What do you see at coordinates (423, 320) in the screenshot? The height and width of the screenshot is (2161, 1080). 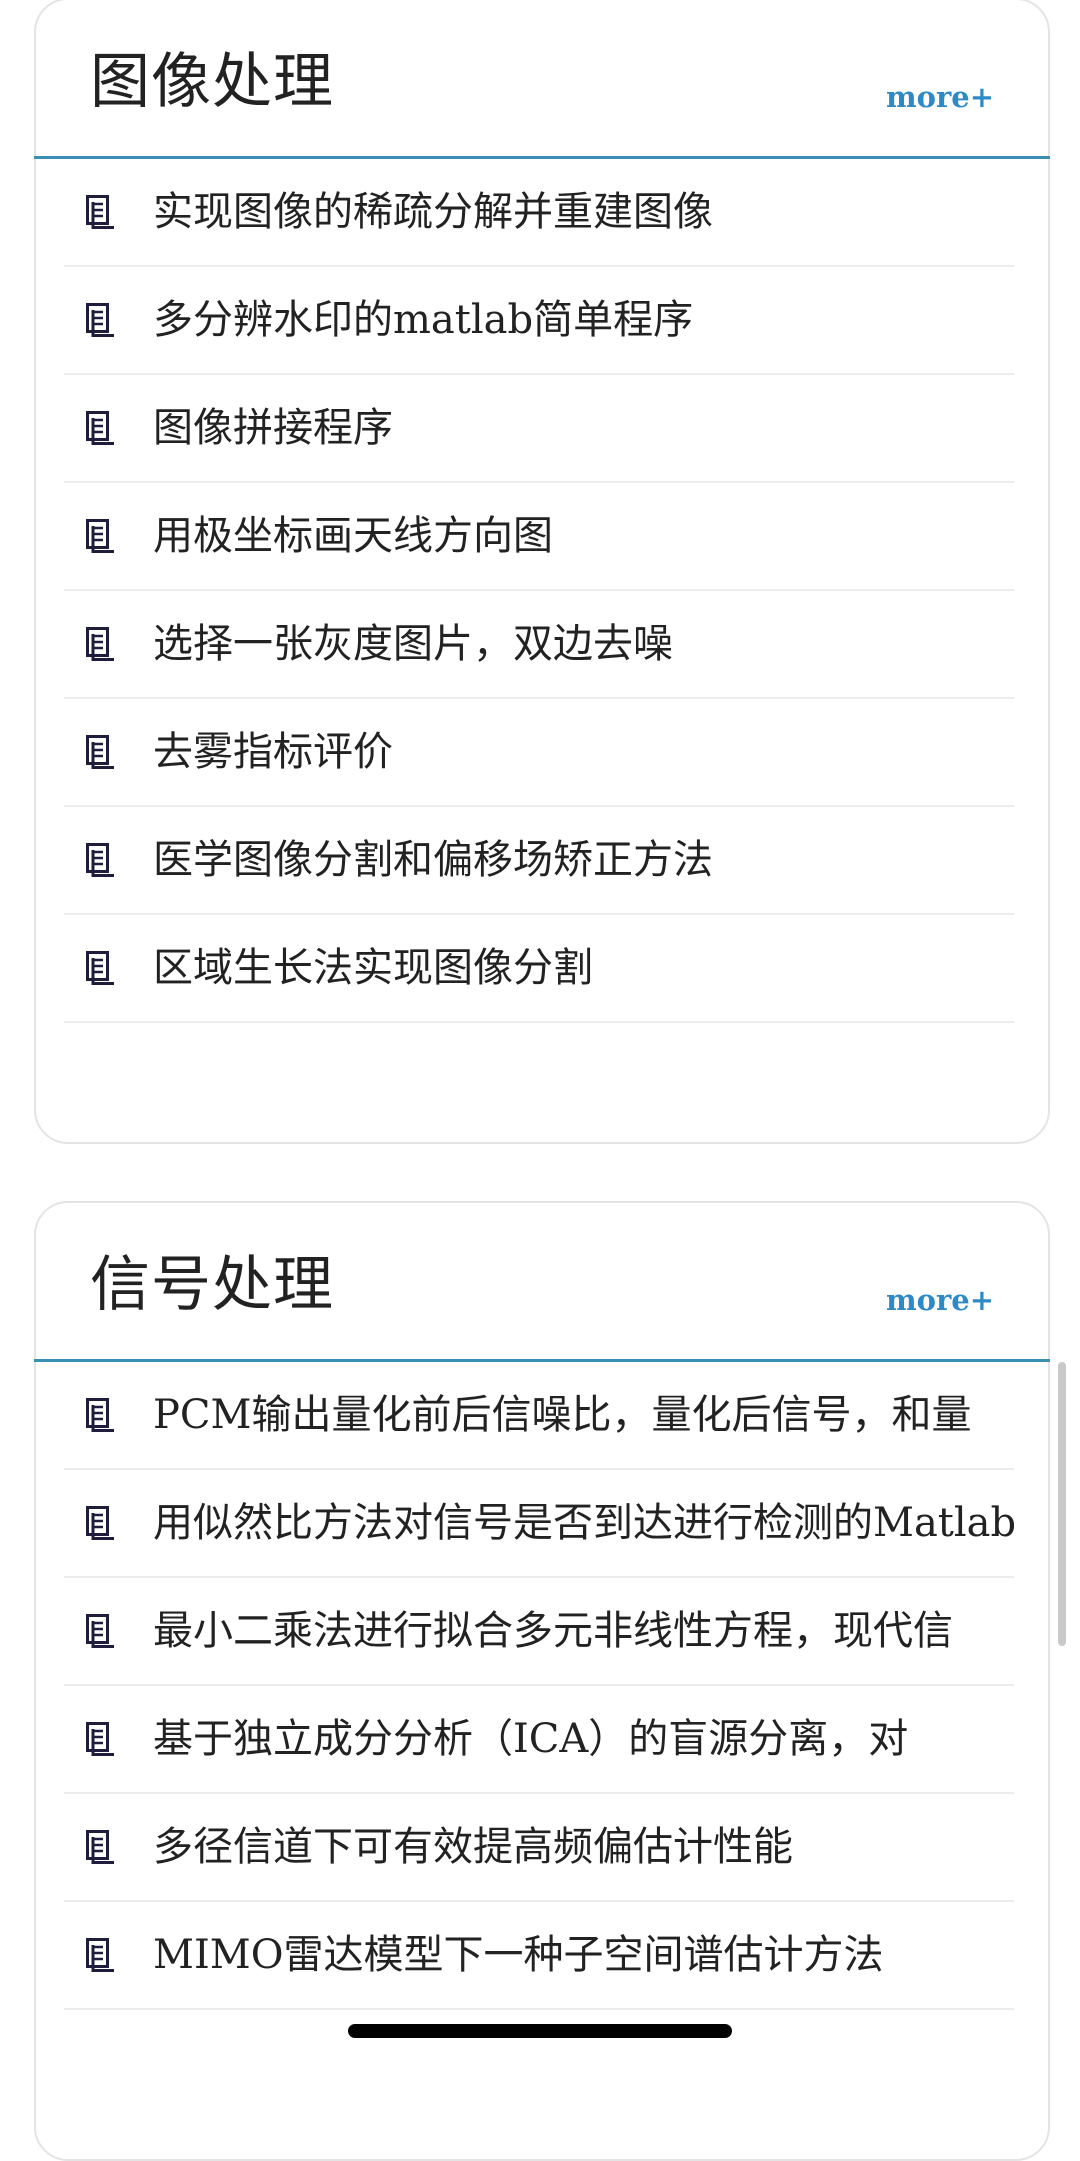 I see `list-item-title: 多分辨水印的matlab简单程序` at bounding box center [423, 320].